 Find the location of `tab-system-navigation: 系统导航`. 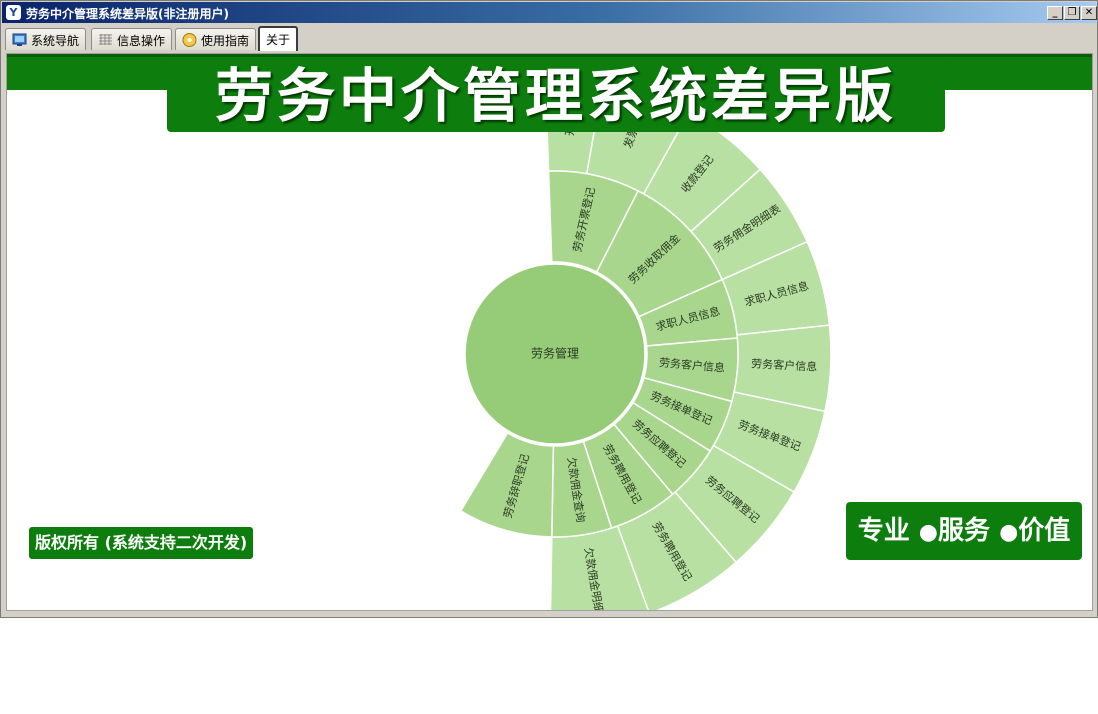

tab-system-navigation: 系统导航 is located at coordinates (46, 39).